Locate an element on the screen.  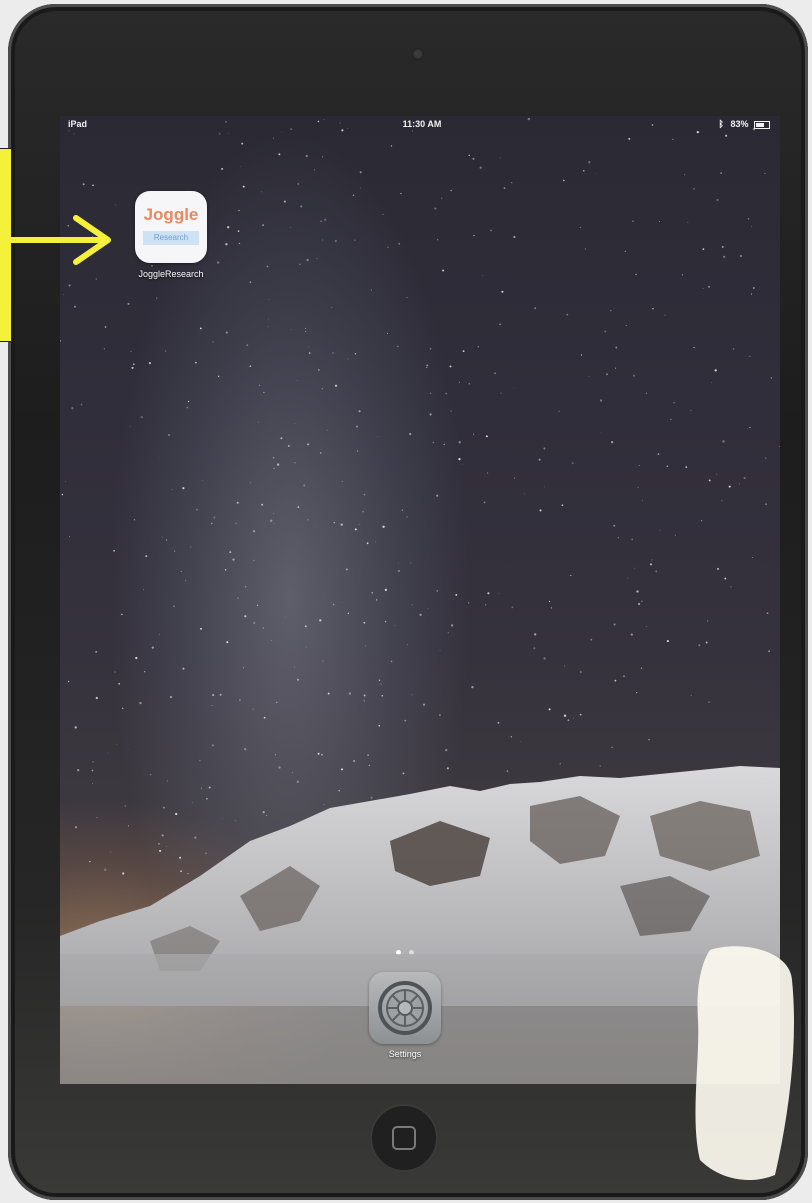
app-settings: Settings is located at coordinates (405, 1015).